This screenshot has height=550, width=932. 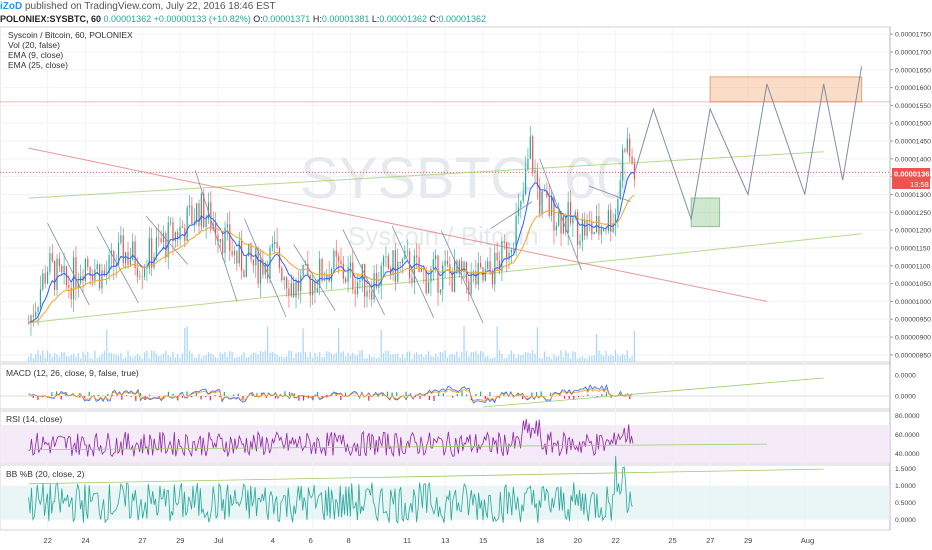 What do you see at coordinates (913, 106) in the screenshot?
I see `price-tick-label: 0.00001550` at bounding box center [913, 106].